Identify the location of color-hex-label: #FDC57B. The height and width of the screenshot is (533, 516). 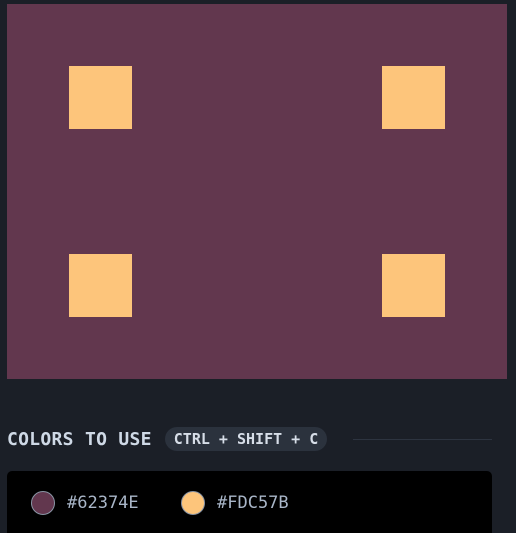
(253, 503).